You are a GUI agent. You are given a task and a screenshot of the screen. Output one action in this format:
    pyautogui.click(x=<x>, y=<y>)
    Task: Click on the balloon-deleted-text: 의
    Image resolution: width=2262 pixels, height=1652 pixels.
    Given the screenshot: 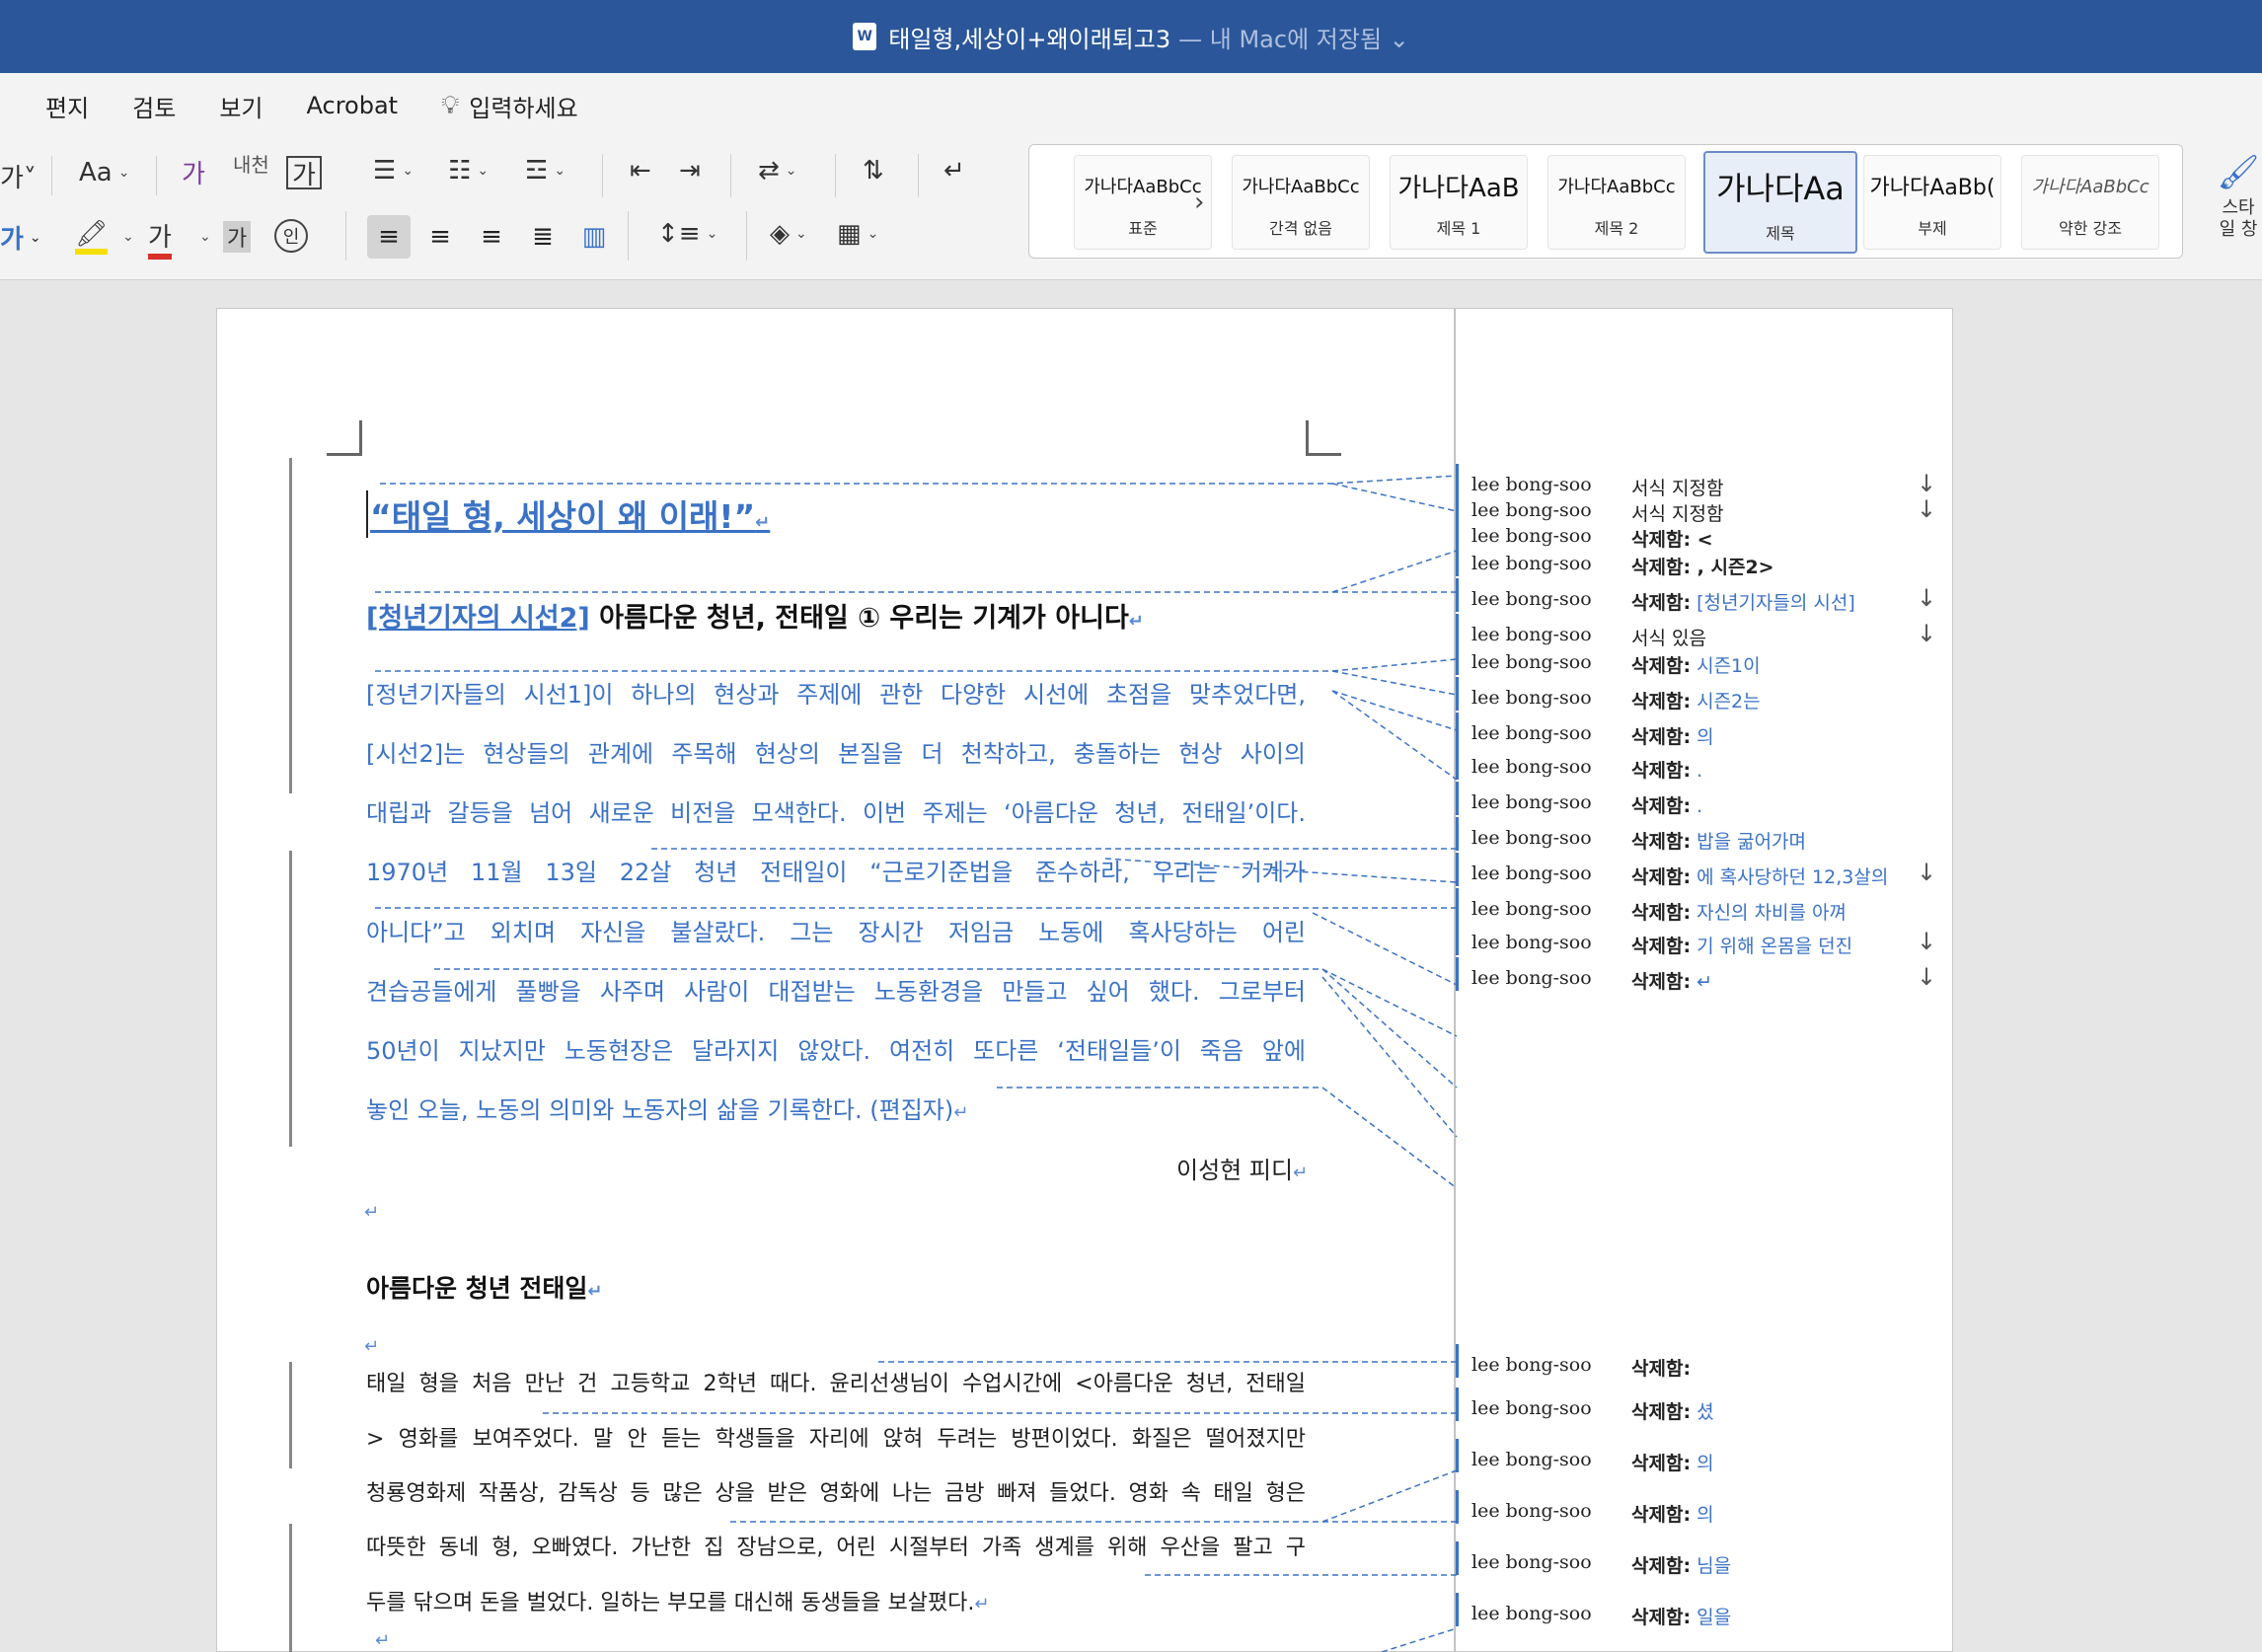 What is the action you would take?
    pyautogui.click(x=1702, y=737)
    